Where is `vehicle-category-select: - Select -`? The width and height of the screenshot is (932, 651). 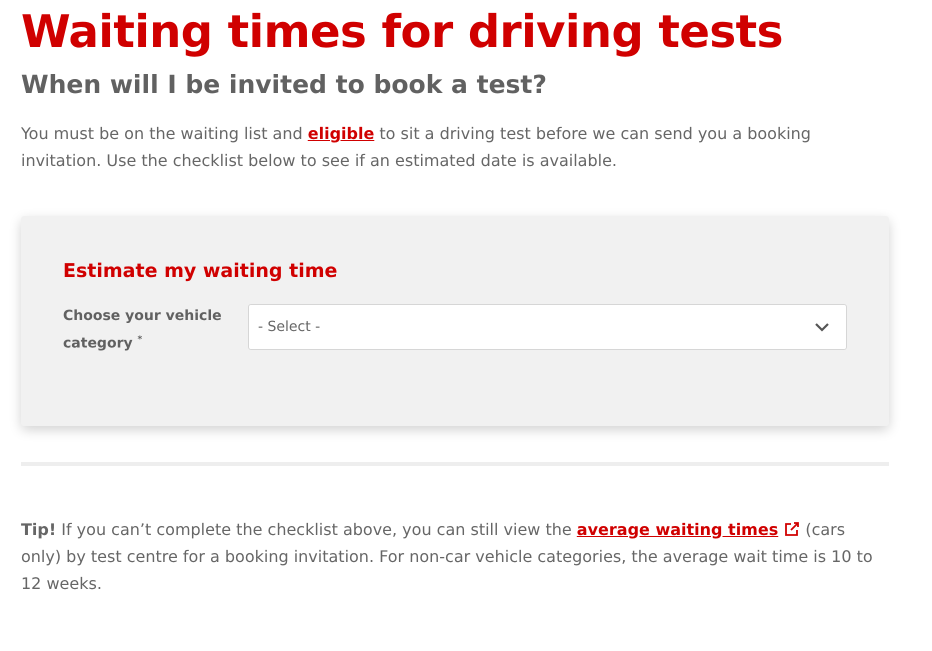
vehicle-category-select: - Select - is located at coordinates (547, 327).